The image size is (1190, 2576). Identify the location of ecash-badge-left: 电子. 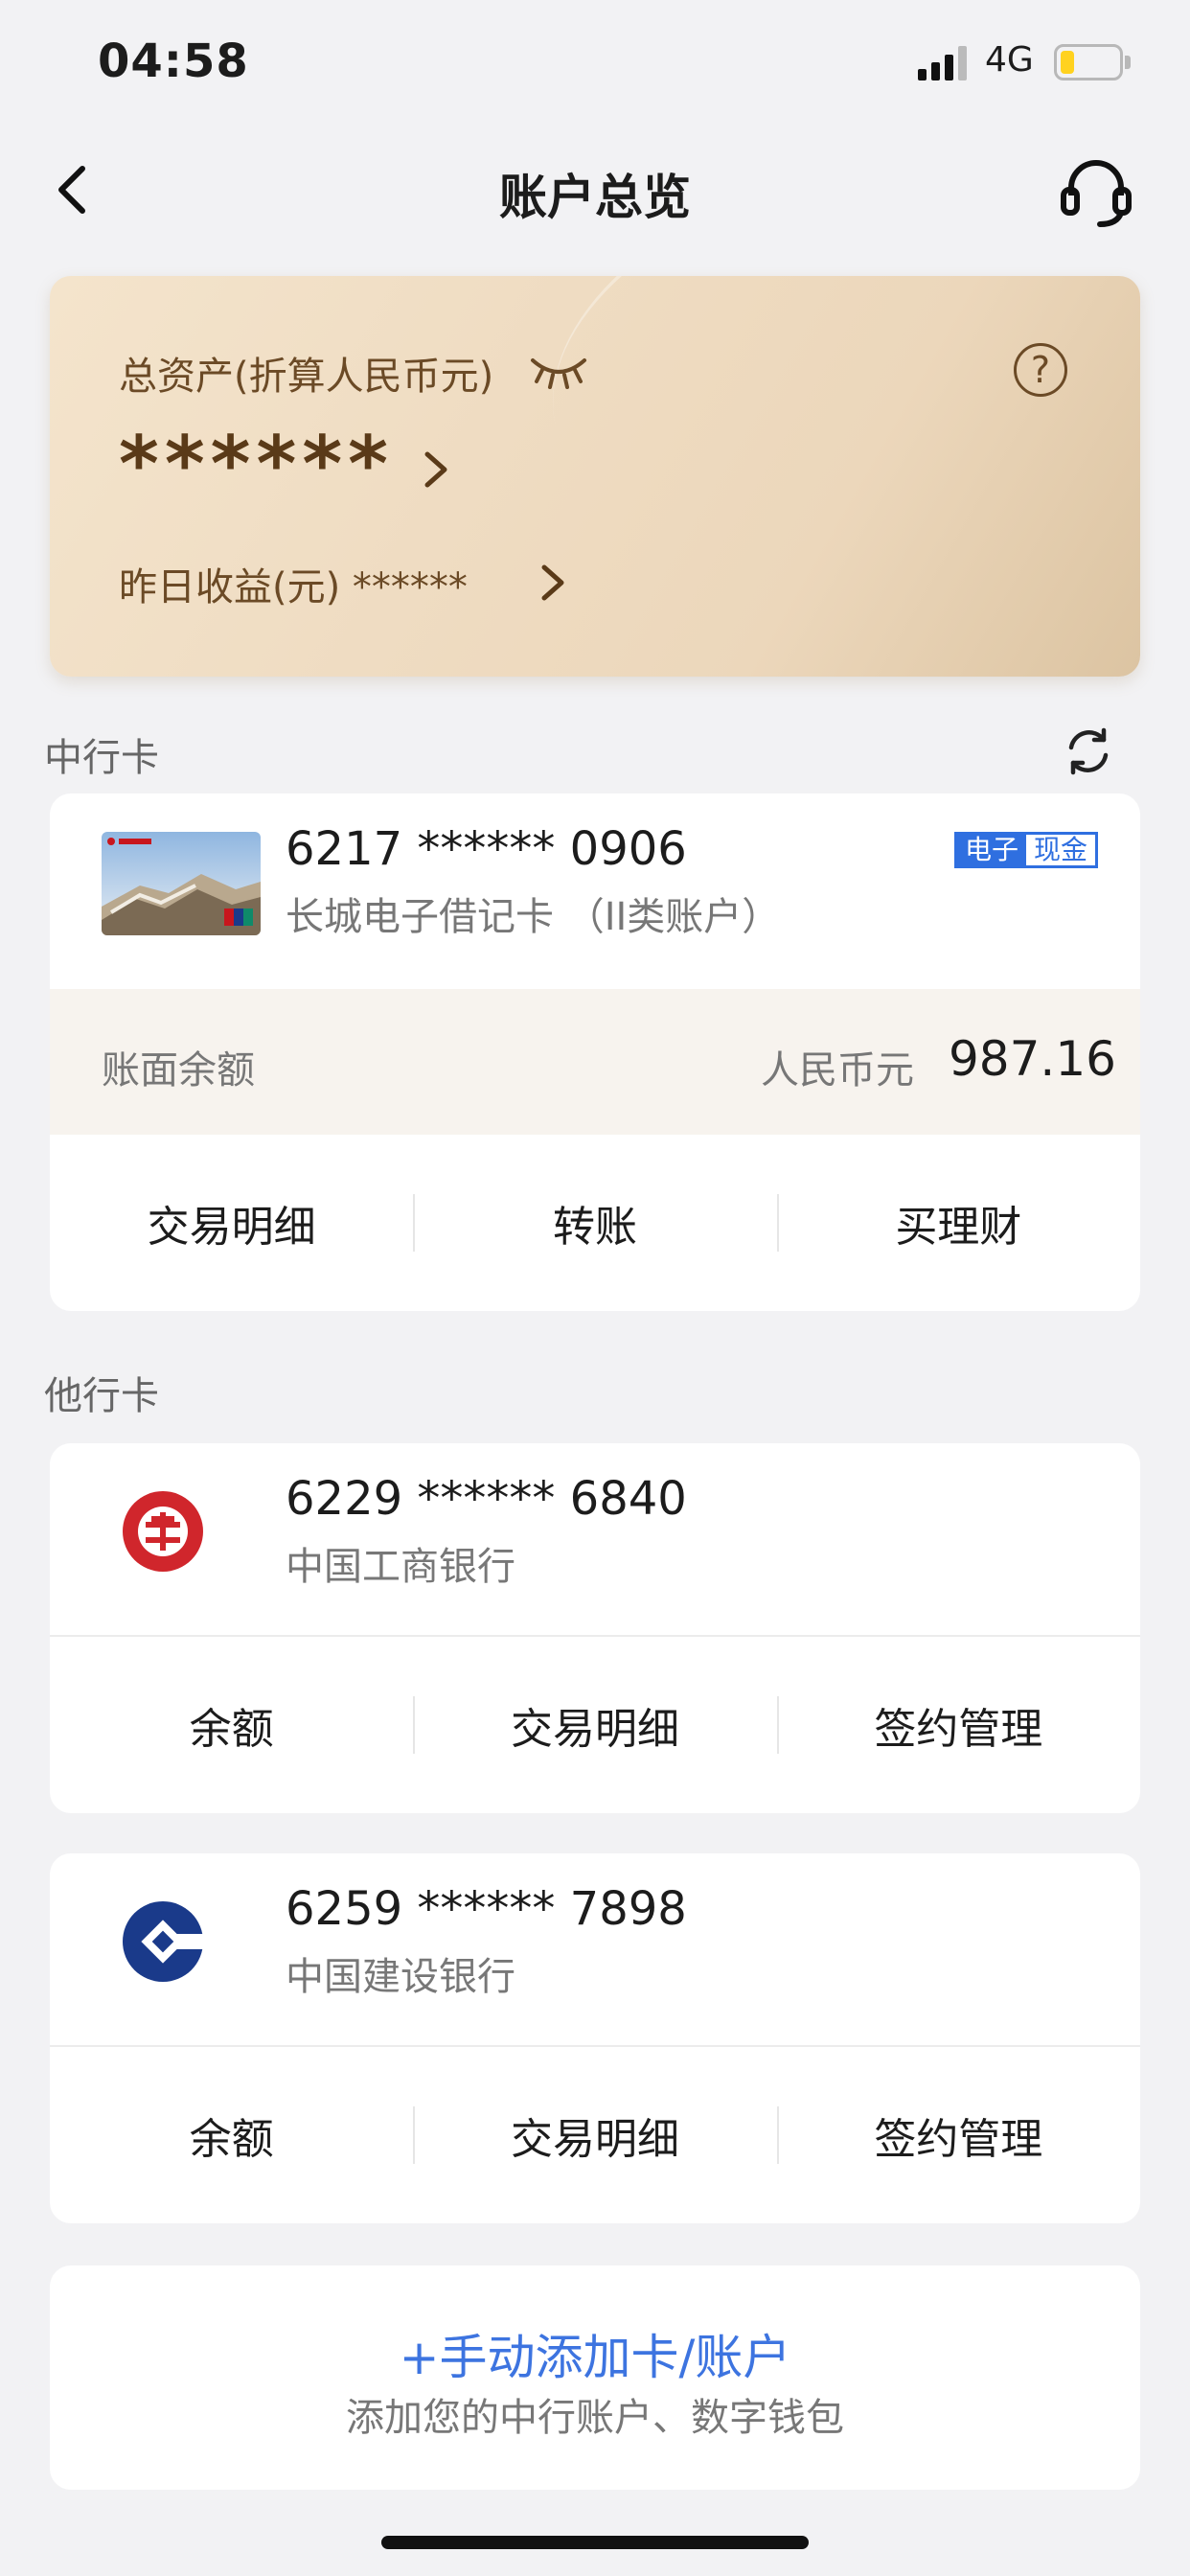
(992, 850).